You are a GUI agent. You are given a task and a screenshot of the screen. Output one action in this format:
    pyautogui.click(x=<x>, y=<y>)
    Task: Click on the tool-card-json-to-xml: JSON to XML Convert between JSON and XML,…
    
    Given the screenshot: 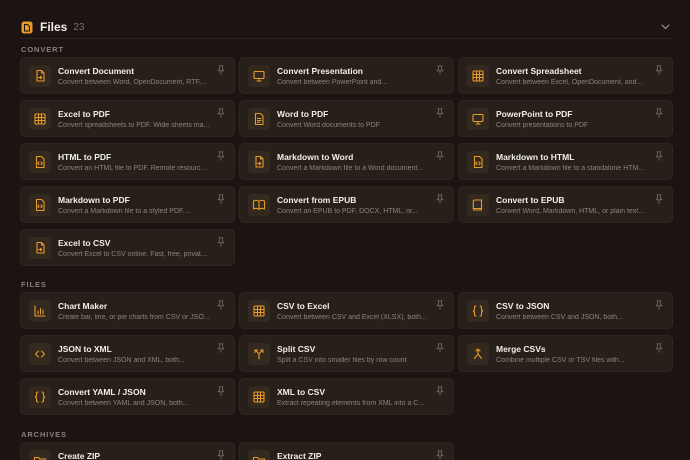 What is the action you would take?
    pyautogui.click(x=127, y=353)
    